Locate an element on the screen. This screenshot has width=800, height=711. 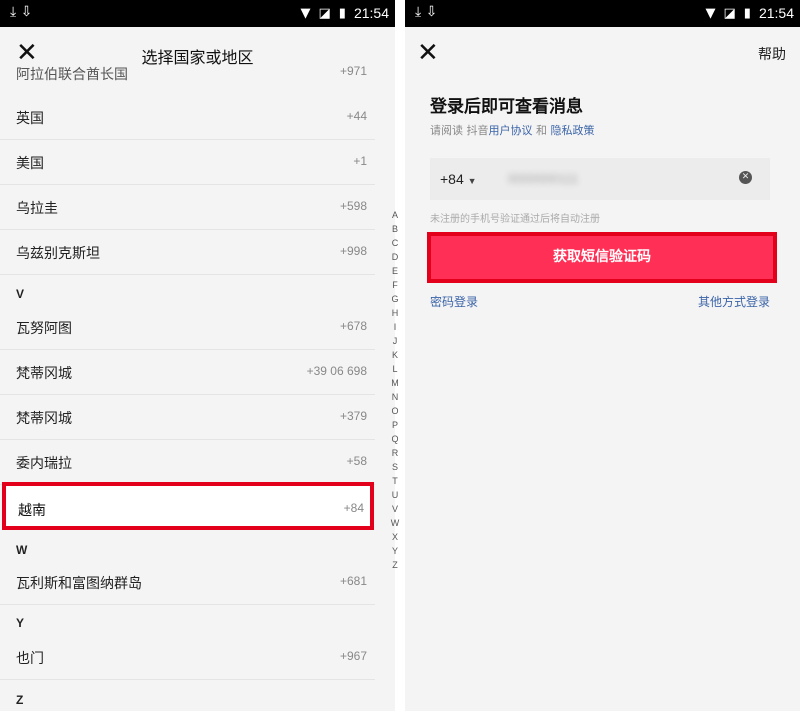
list-item: 美国 +1 is located at coordinates (187, 162).